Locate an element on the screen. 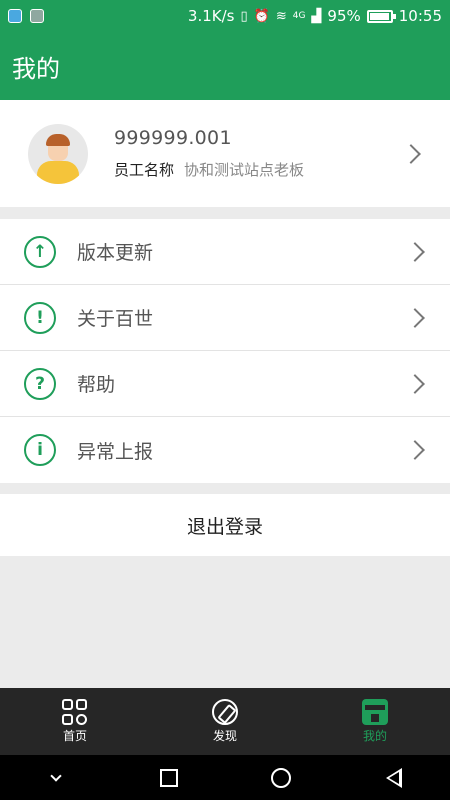  network-type: 4G is located at coordinates (299, 16).